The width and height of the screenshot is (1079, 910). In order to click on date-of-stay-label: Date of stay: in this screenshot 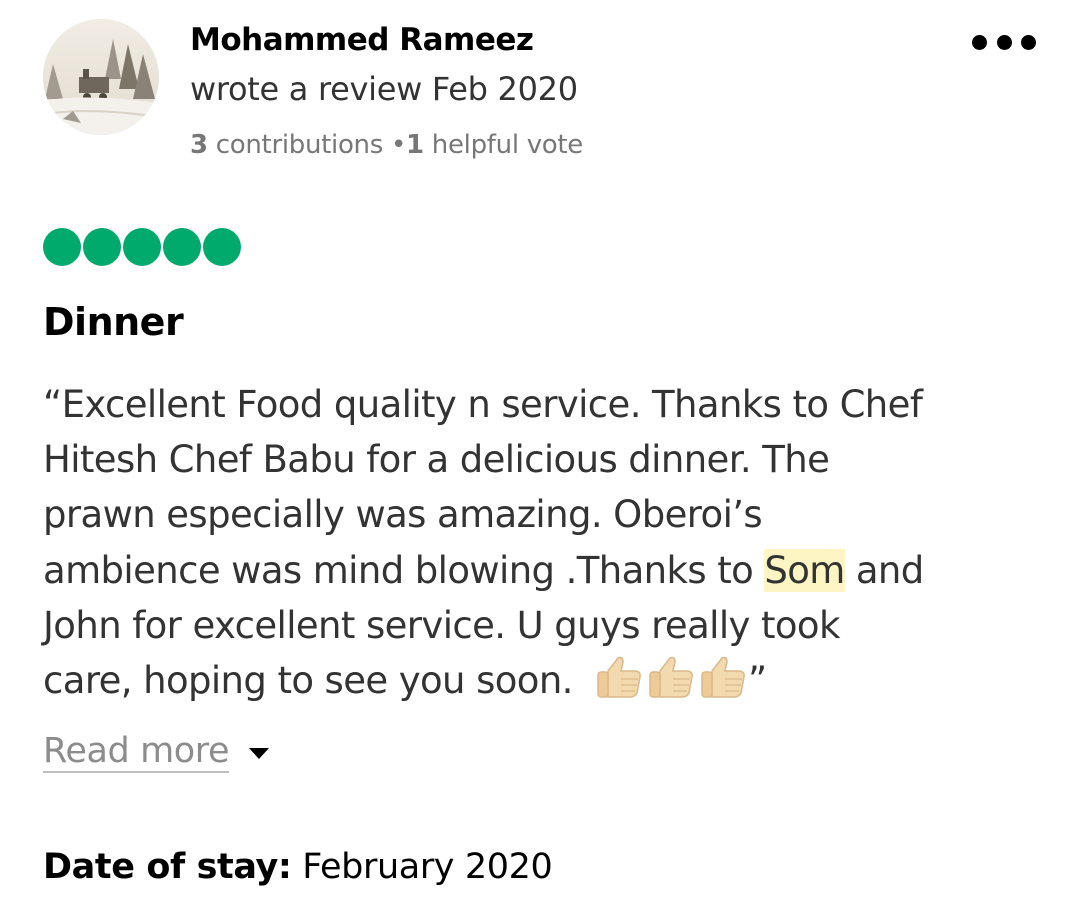, I will do `click(167, 867)`.